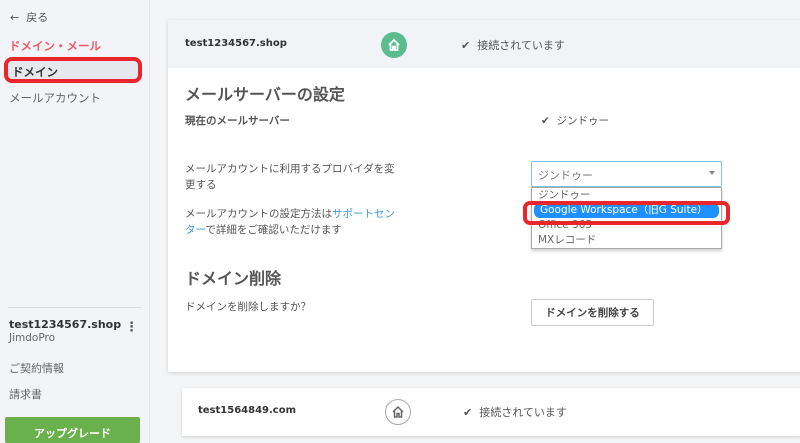 The image size is (800, 443). Describe the element at coordinates (247, 410) in the screenshot. I see `domain-name: test1564849.com` at that location.